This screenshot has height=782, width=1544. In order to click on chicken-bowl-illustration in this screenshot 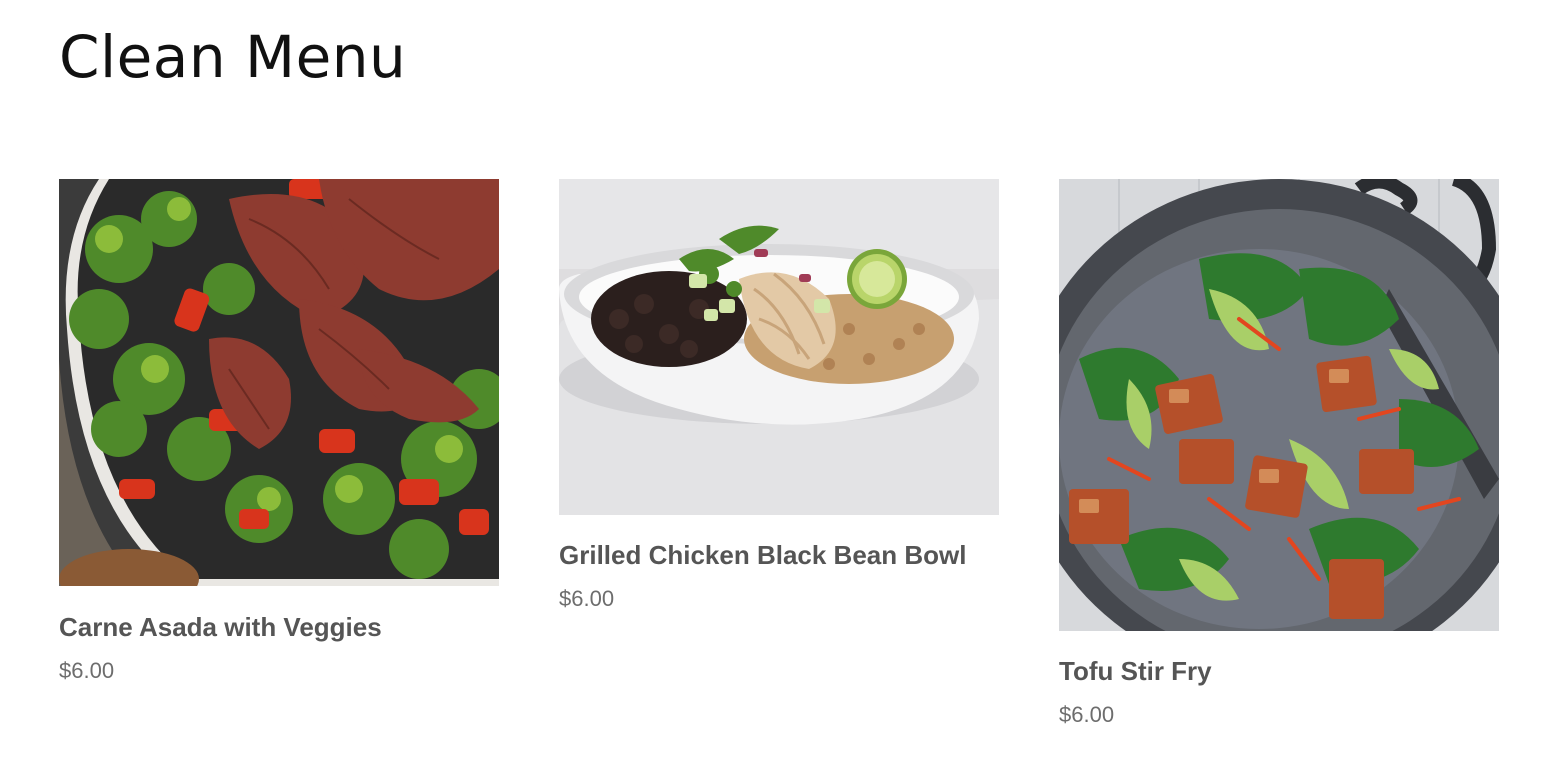, I will do `click(779, 347)`.